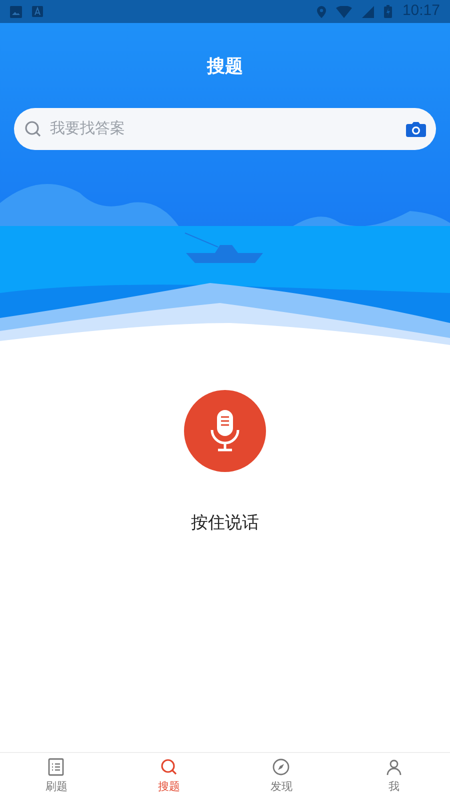 Image resolution: width=450 pixels, height=800 pixels. What do you see at coordinates (16, 12) in the screenshot?
I see `image-icon` at bounding box center [16, 12].